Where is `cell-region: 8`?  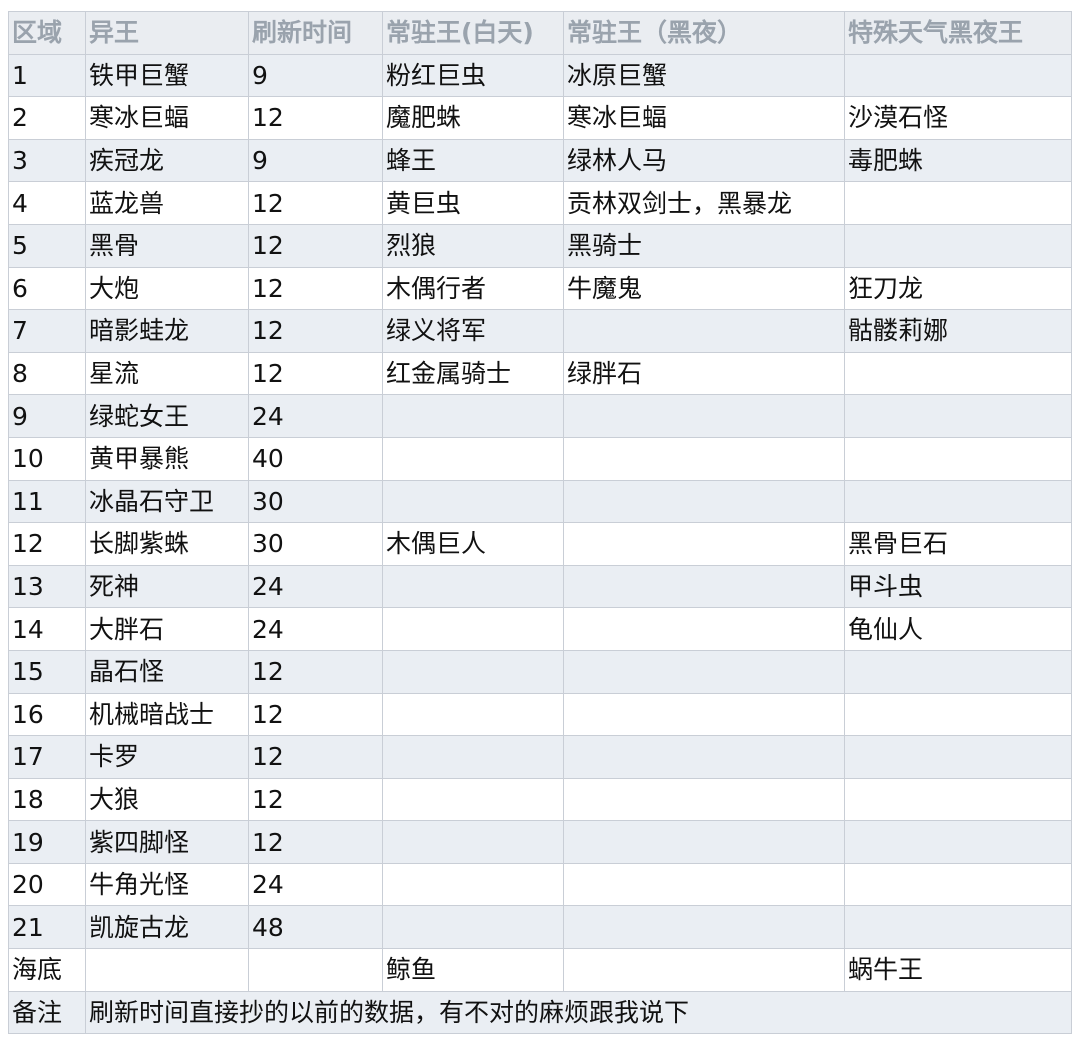 cell-region: 8 is located at coordinates (47, 373).